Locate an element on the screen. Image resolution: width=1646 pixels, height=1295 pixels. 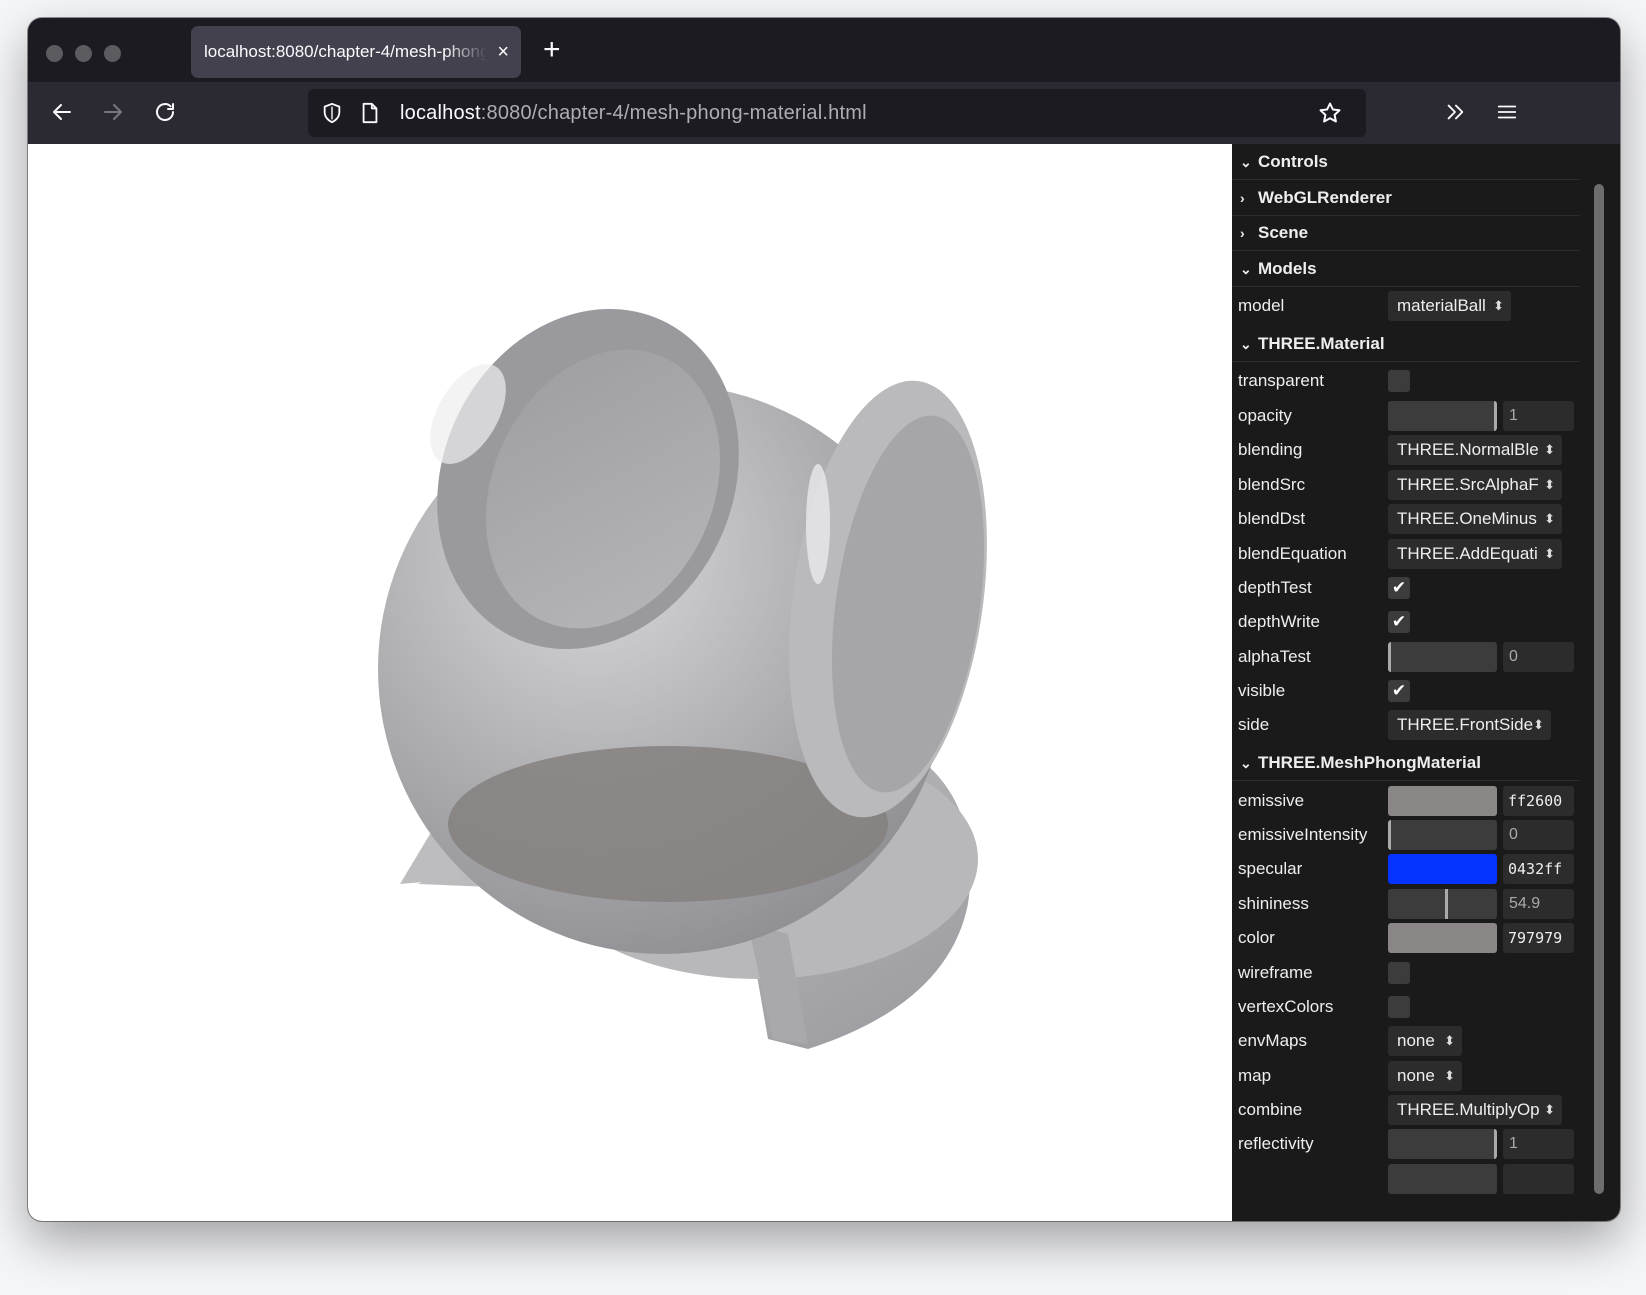
combine-select: THREE.MultiplyOp ⬍ is located at coordinates (1475, 1110).